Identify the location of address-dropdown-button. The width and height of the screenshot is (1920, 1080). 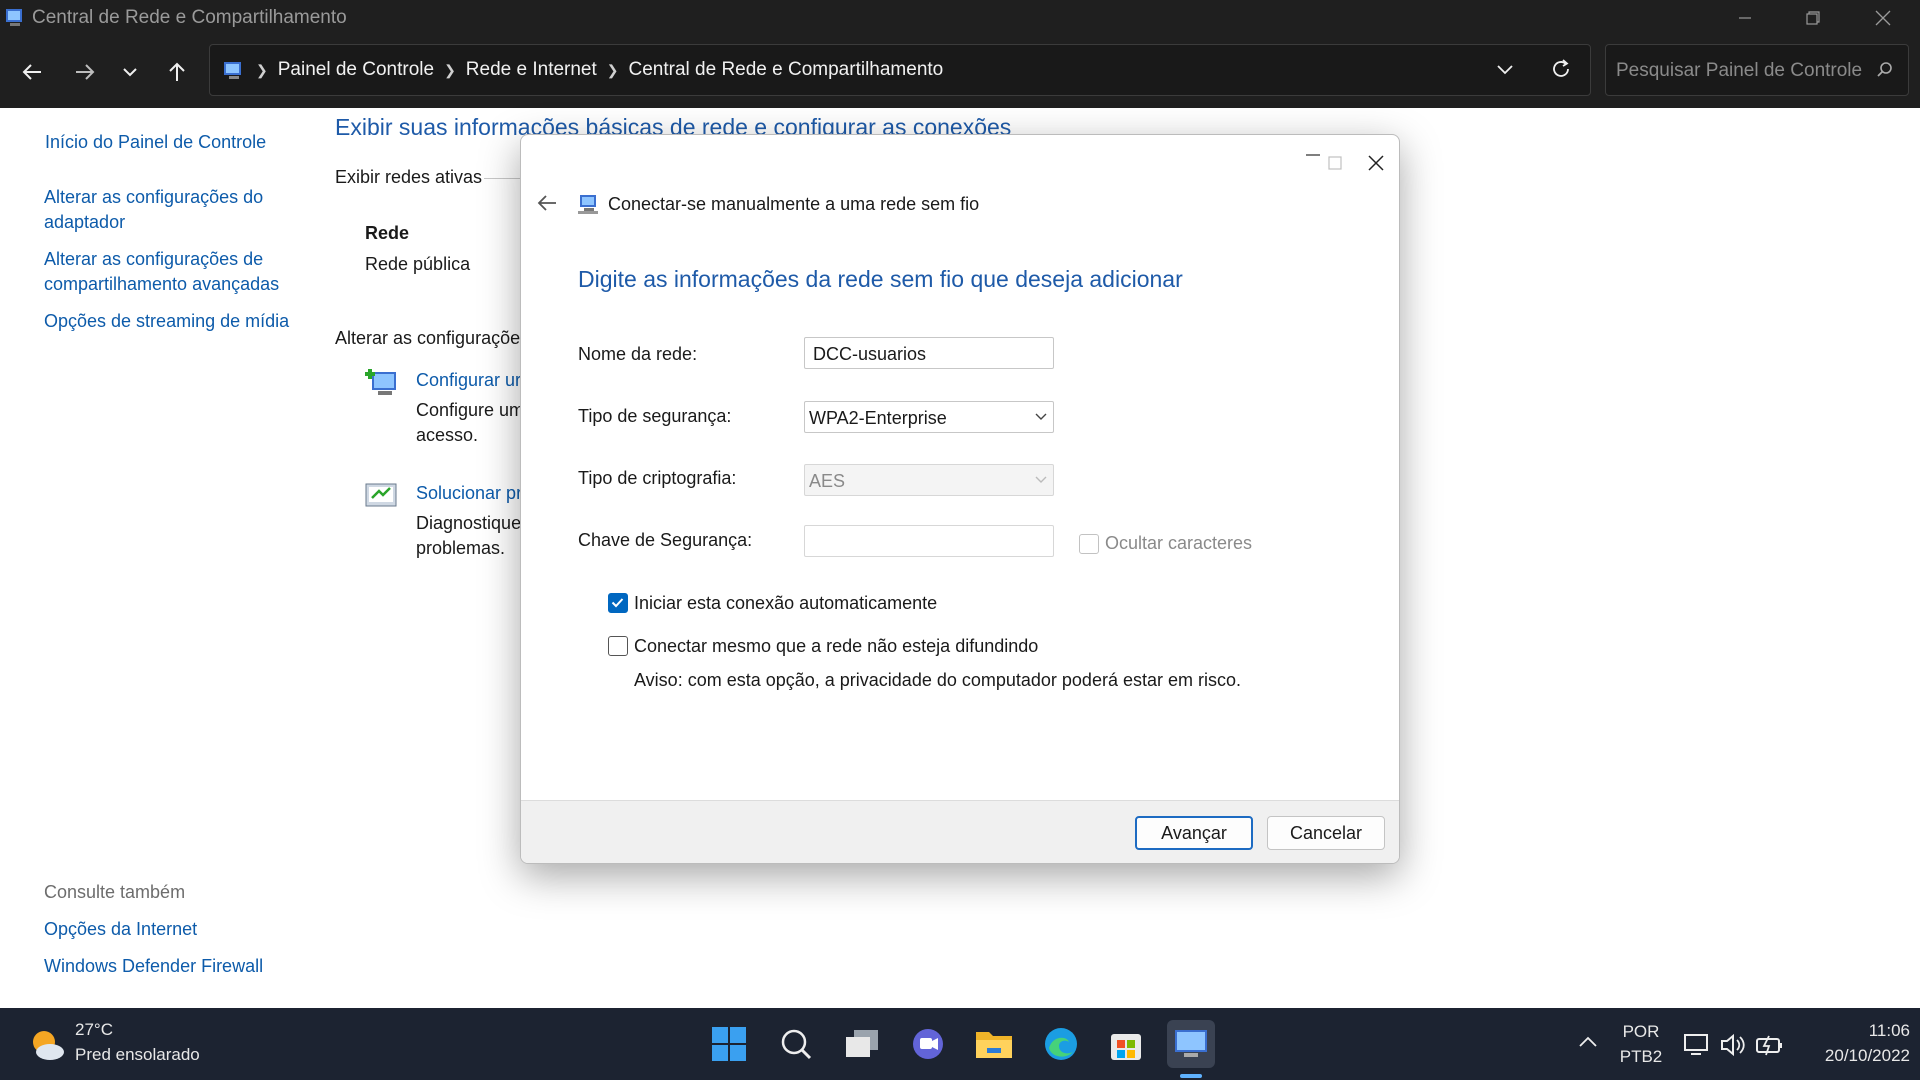
(1505, 71).